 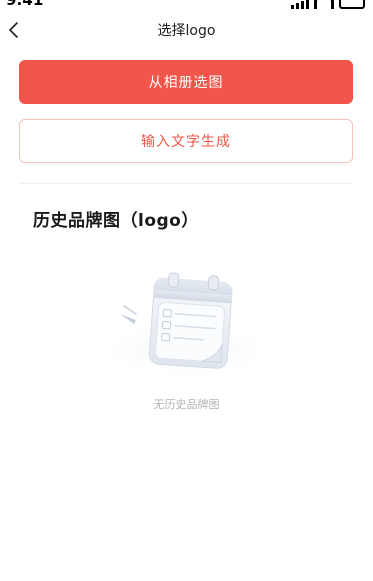 What do you see at coordinates (186, 325) in the screenshot?
I see `empty-calendar-icon` at bounding box center [186, 325].